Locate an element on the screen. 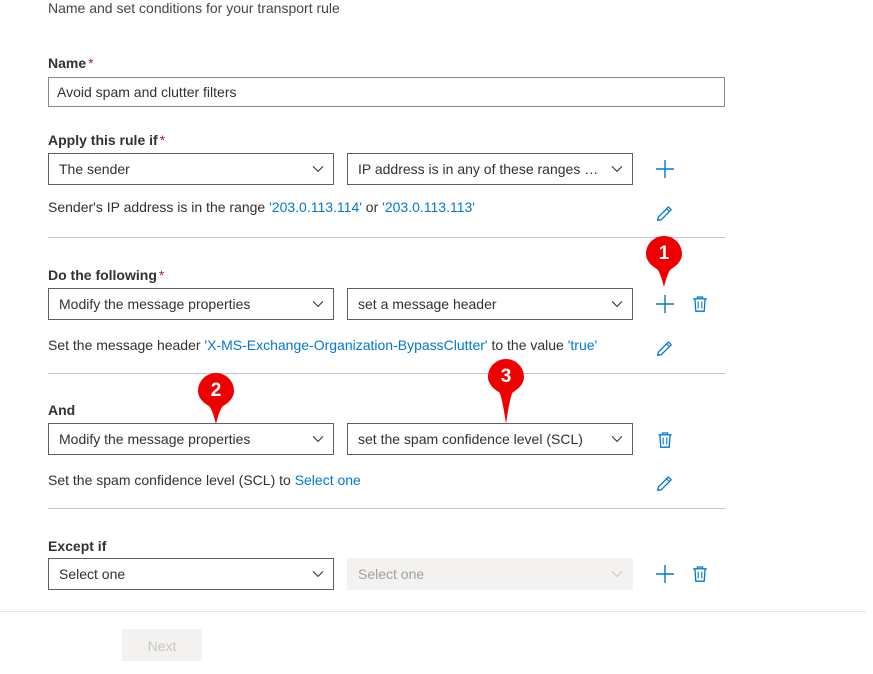  condition-subject-dropdown: The sender is located at coordinates (191, 169).